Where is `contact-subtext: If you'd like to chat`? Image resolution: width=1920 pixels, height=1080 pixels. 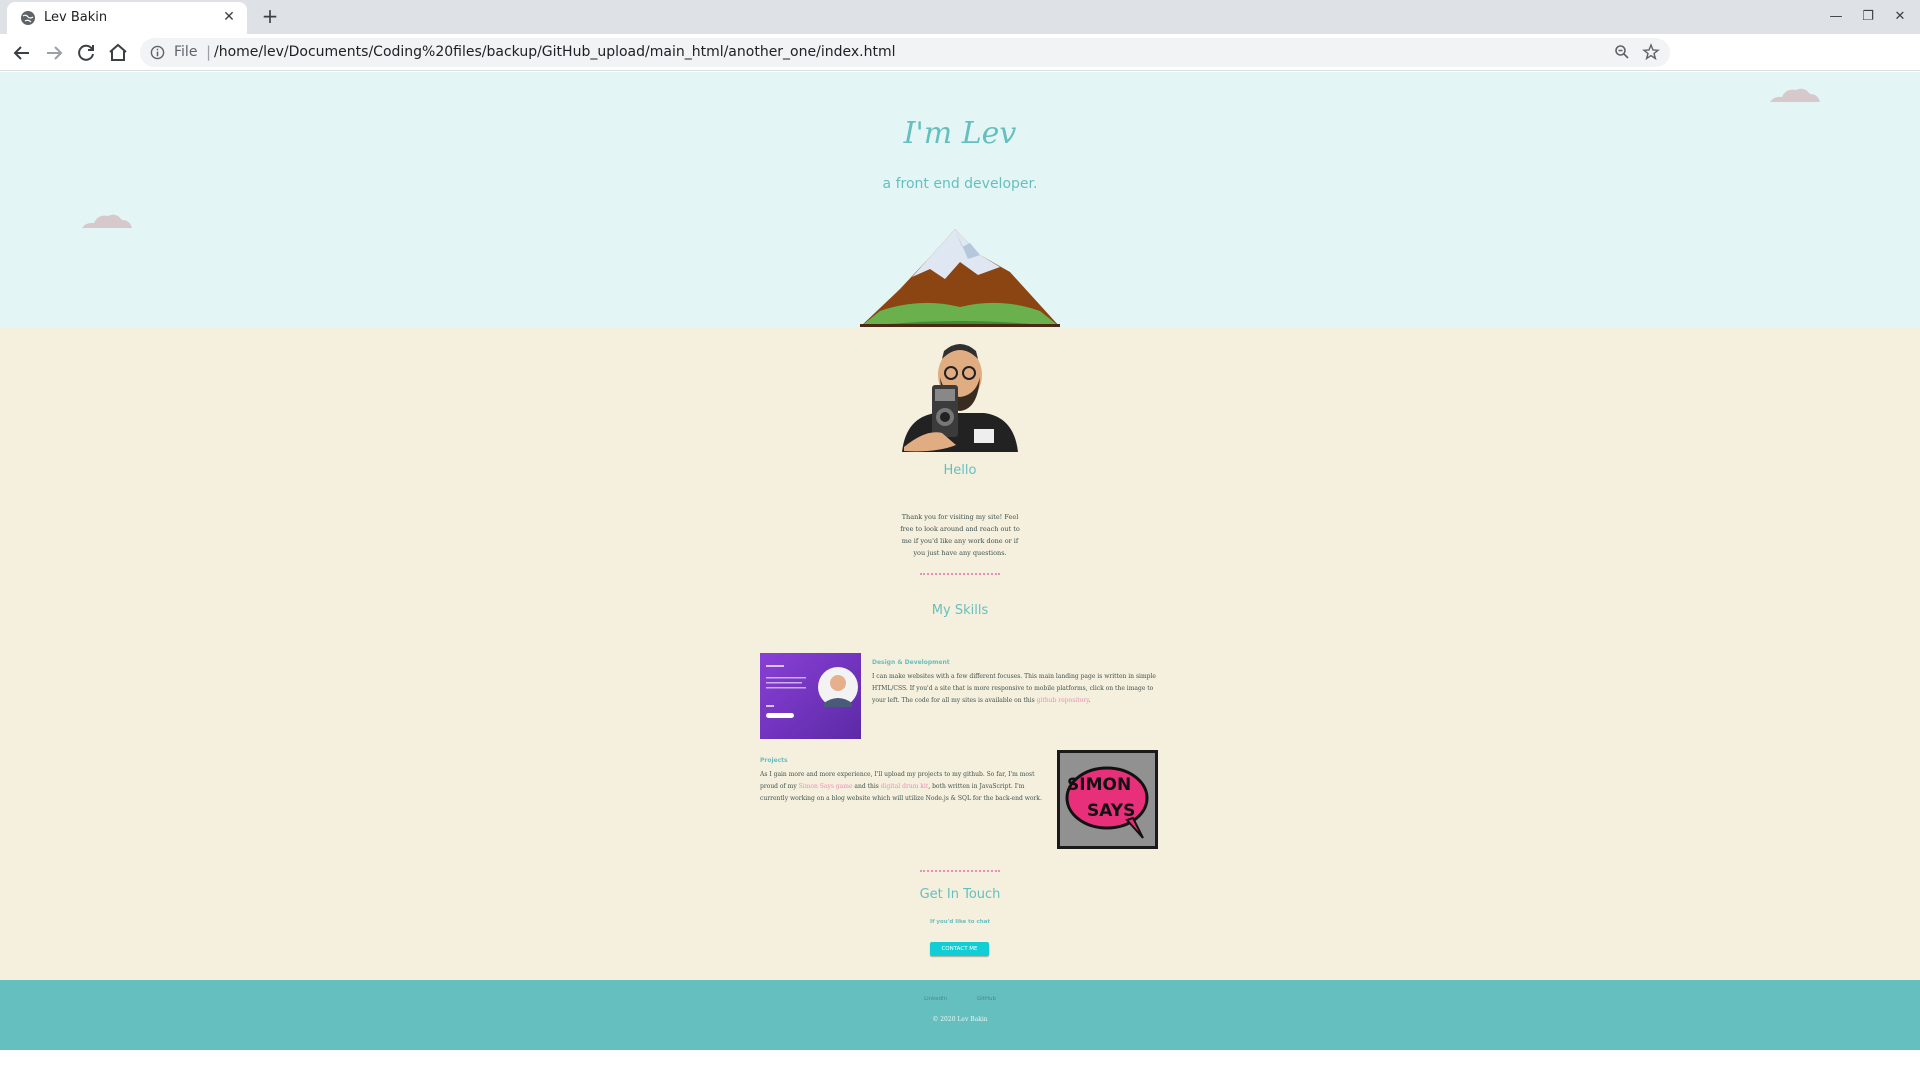 contact-subtext: If you'd like to chat is located at coordinates (960, 922).